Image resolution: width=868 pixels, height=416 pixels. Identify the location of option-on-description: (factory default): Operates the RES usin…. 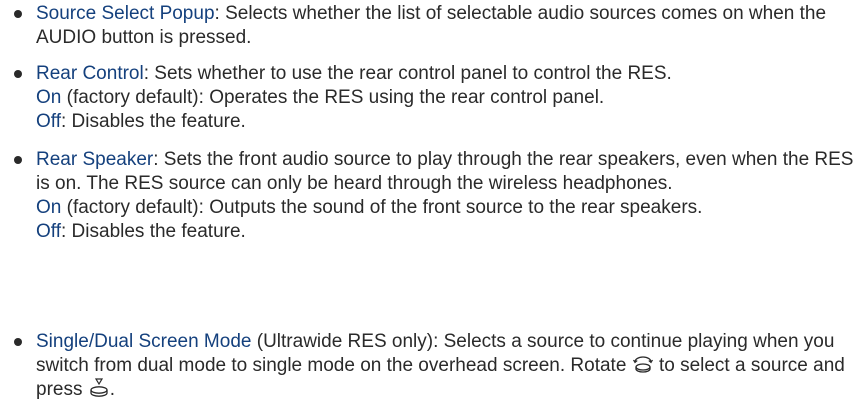
(333, 97).